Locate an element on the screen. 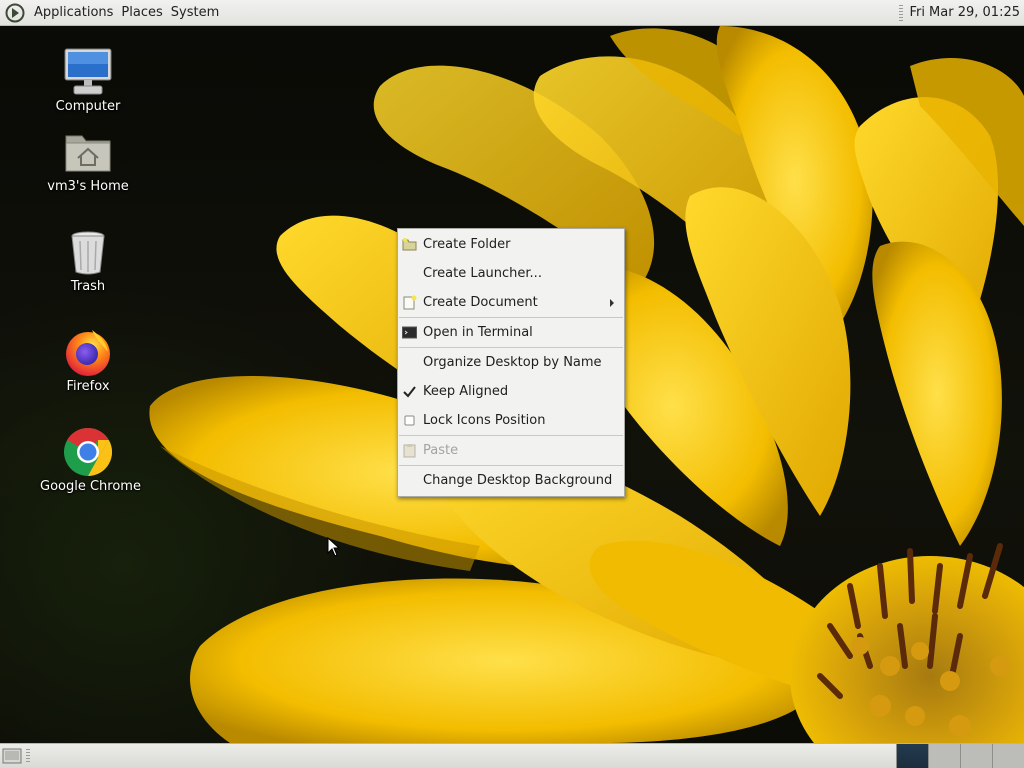  menu-item-lock-icons-position: Lock Icons Position is located at coordinates (511, 420).